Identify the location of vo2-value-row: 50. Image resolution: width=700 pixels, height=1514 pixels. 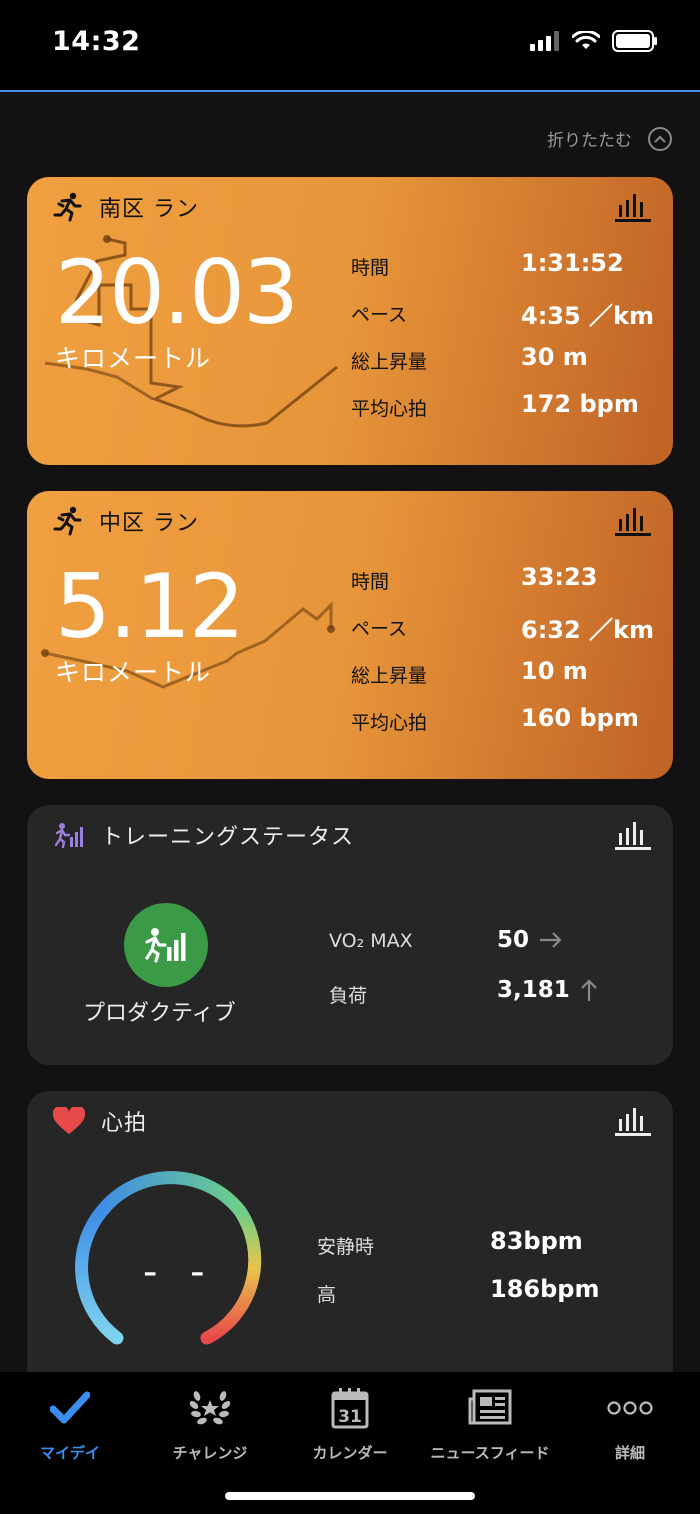
(530, 940).